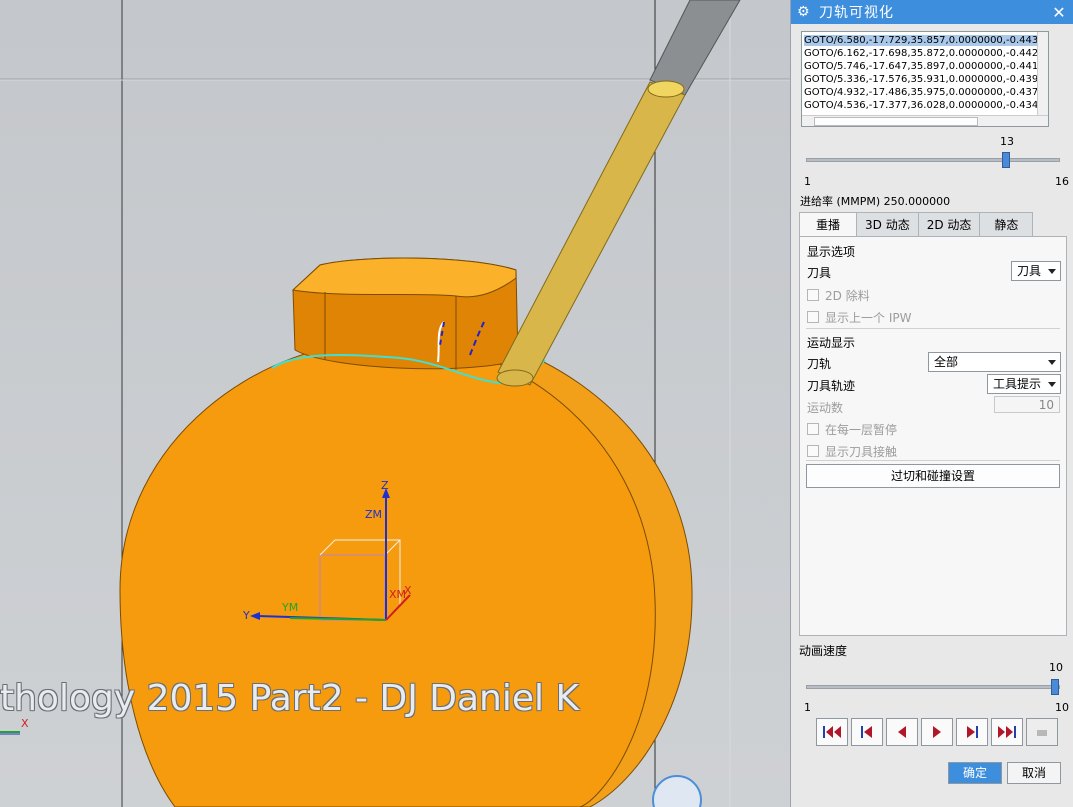  I want to click on anim-speed-min: 1, so click(807, 707).